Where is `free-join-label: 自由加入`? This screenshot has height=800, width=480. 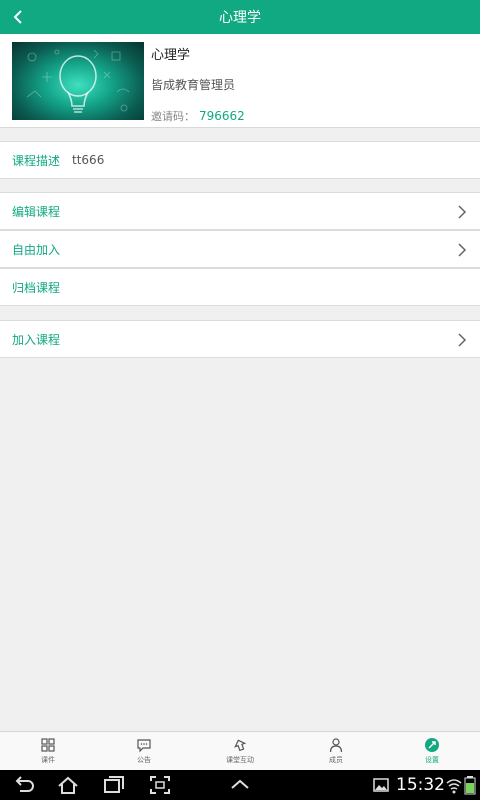
free-join-label: 自由加入 is located at coordinates (36, 249).